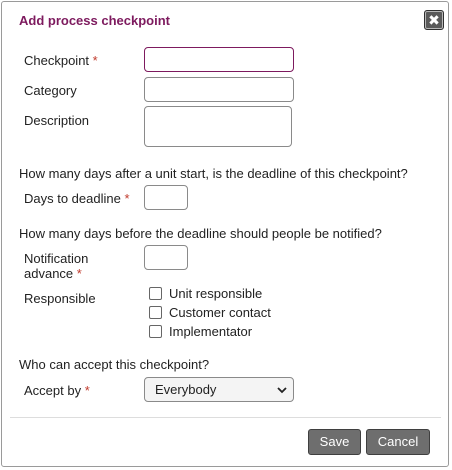  What do you see at coordinates (60, 298) in the screenshot?
I see `responsible-label: Responsible` at bounding box center [60, 298].